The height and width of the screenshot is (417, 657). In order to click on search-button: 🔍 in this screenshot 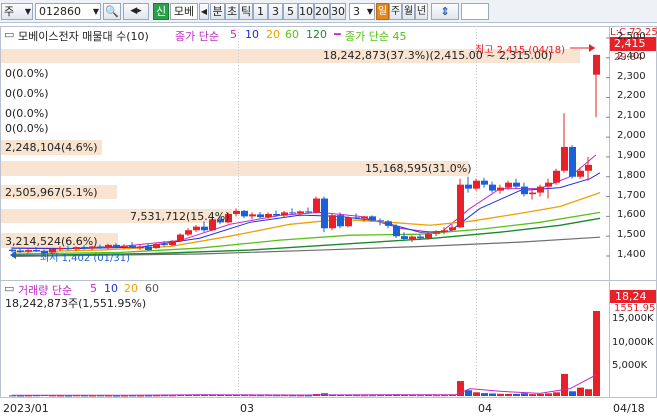, I will do `click(112, 11)`.